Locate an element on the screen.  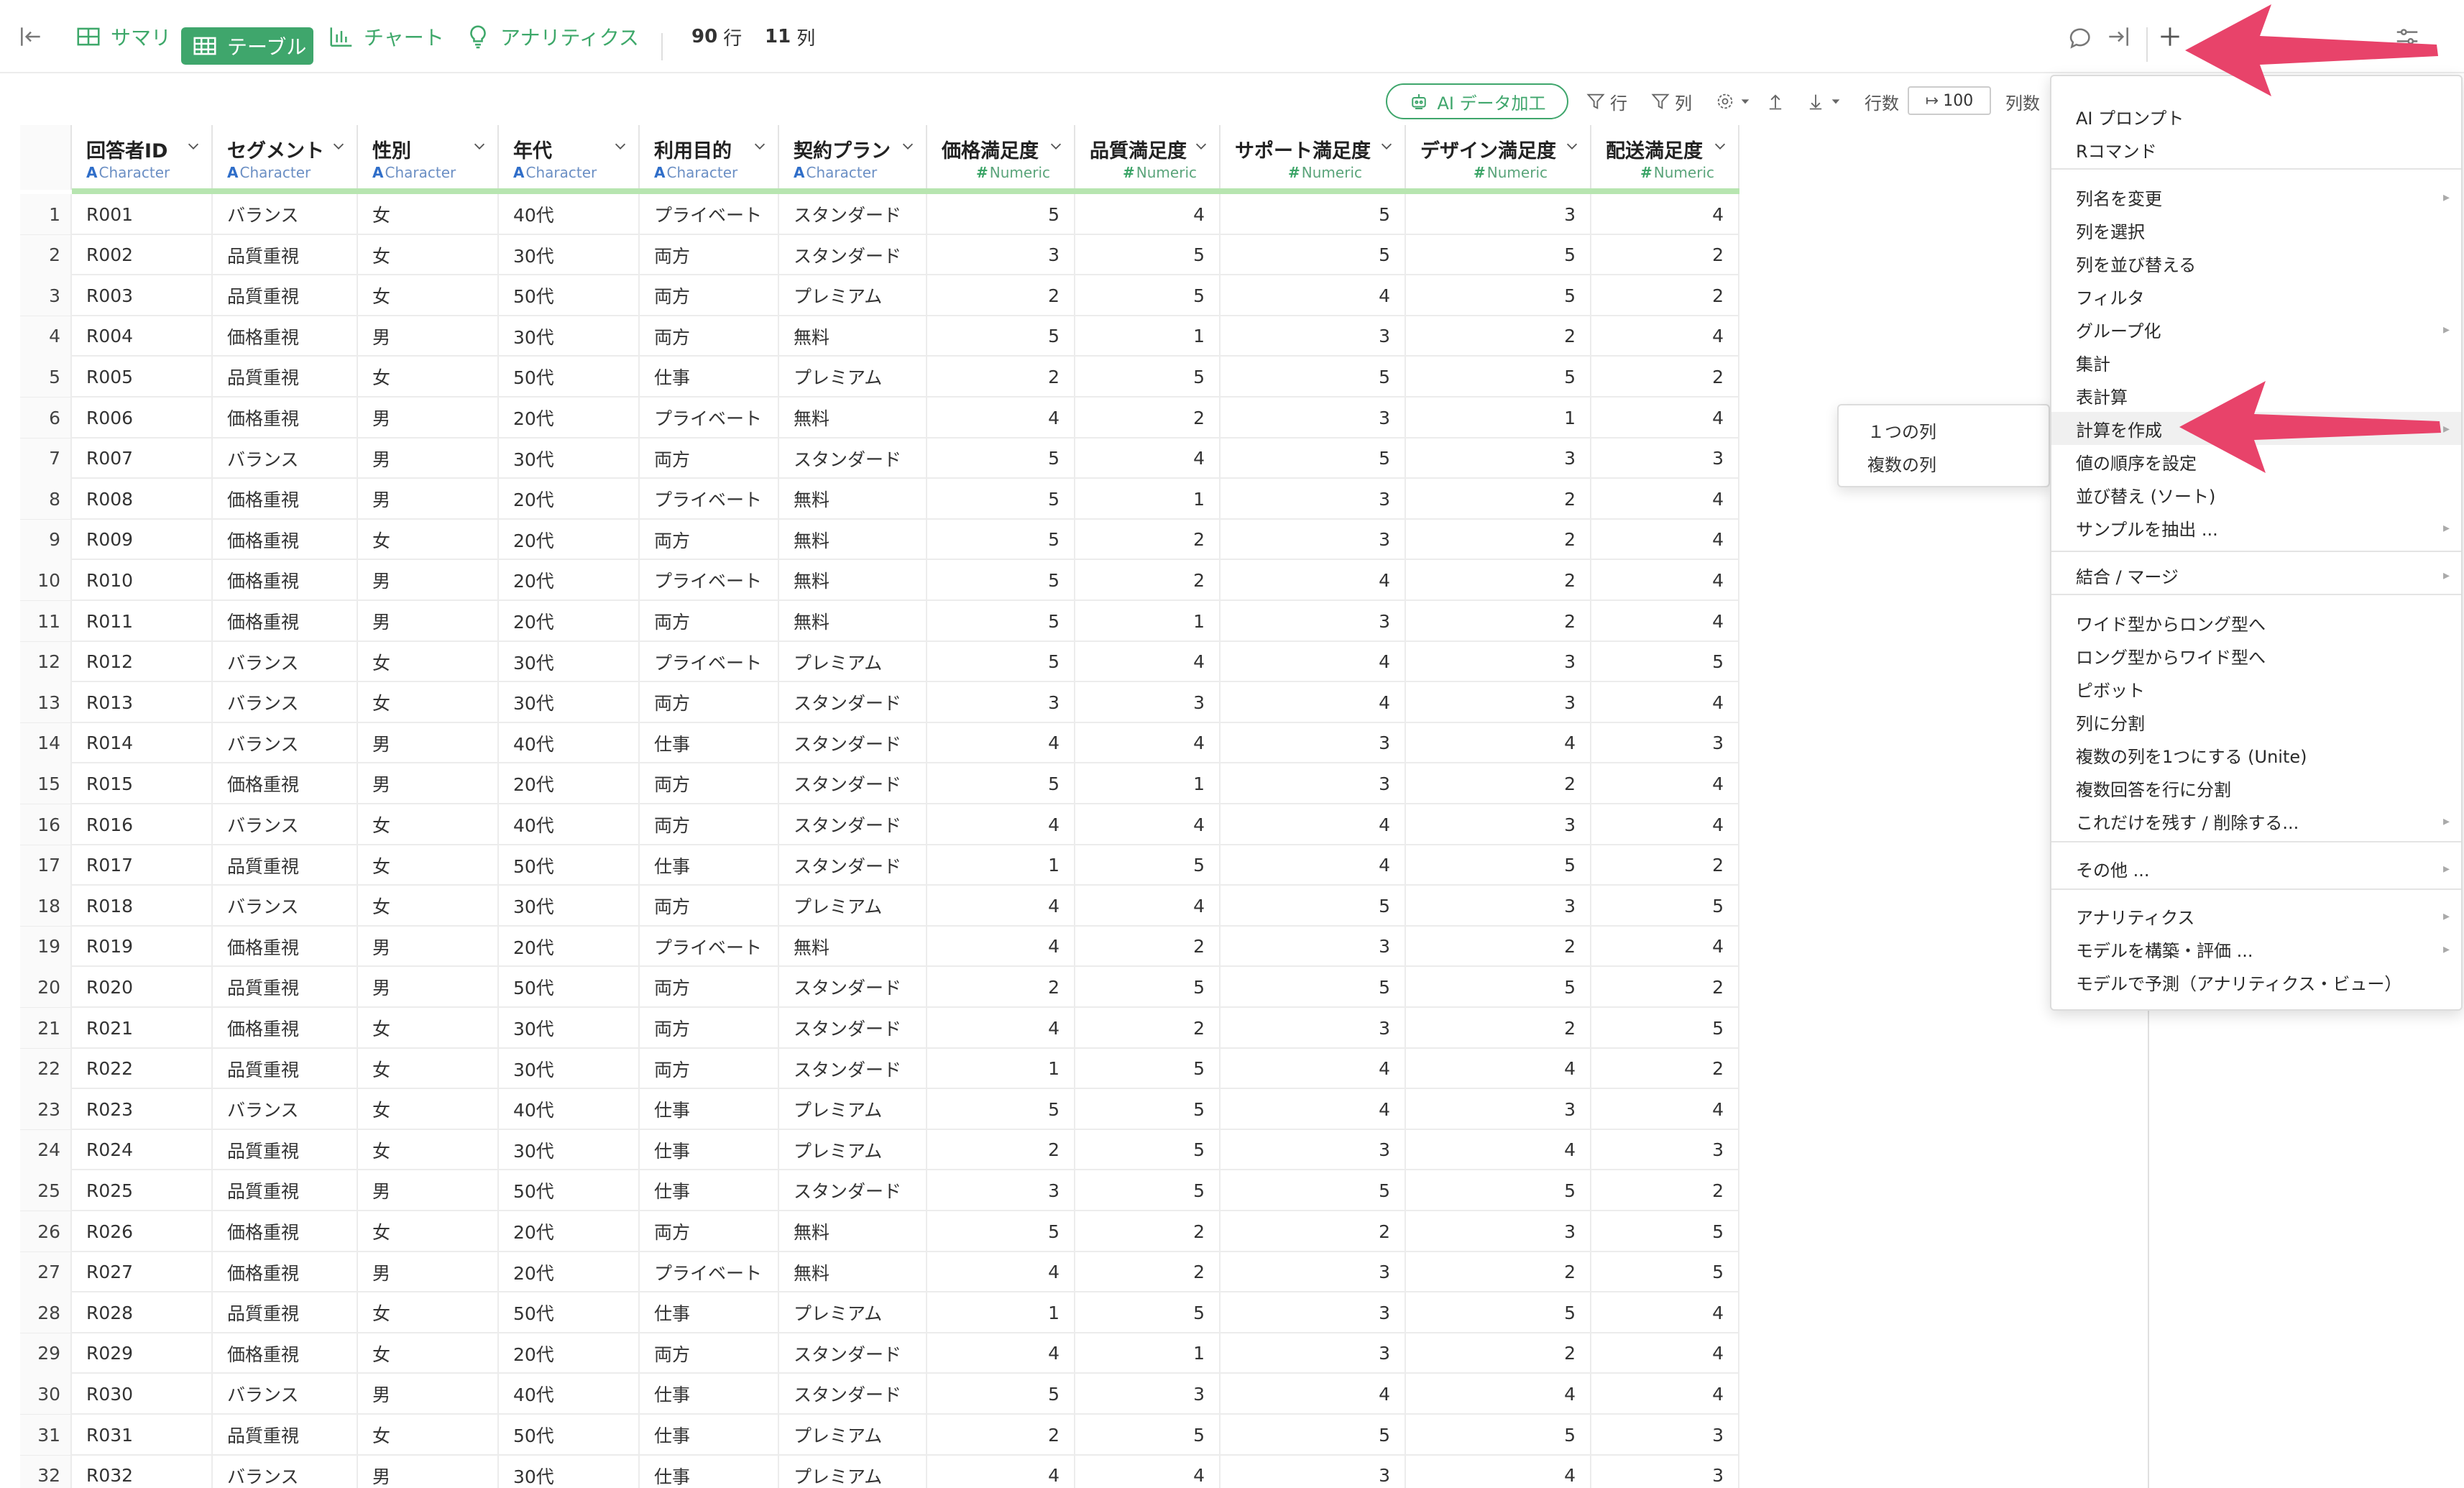
menu-item: フィルタ is located at coordinates (2110, 296).